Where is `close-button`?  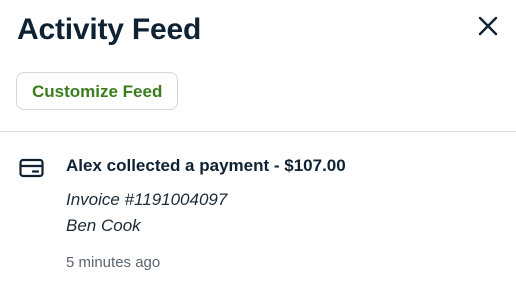
close-button is located at coordinates (488, 26).